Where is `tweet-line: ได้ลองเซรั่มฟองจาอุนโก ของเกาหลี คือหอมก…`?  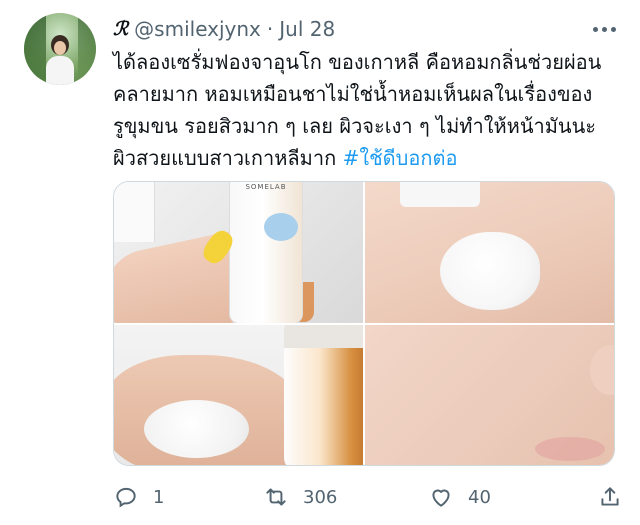
tweet-line: ได้ลองเซรั่มฟองจาอุนโก ของเกาหลี คือหอมก… is located at coordinates (357, 62).